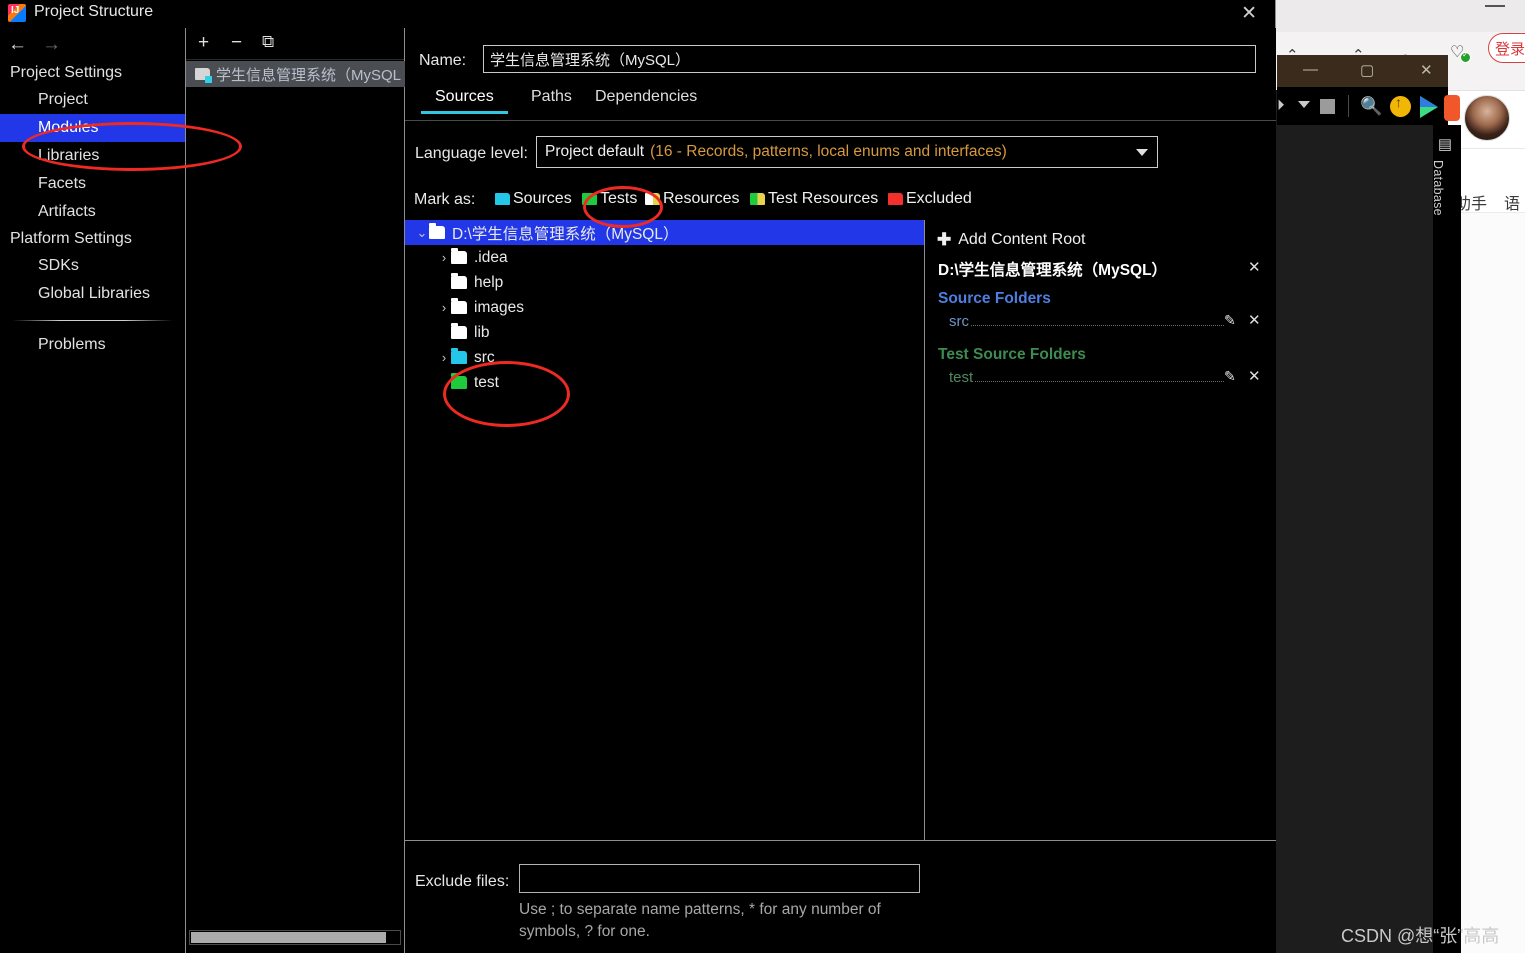 The height and width of the screenshot is (953, 1525). I want to click on remove-source-folder-button: ✕, so click(1254, 320).